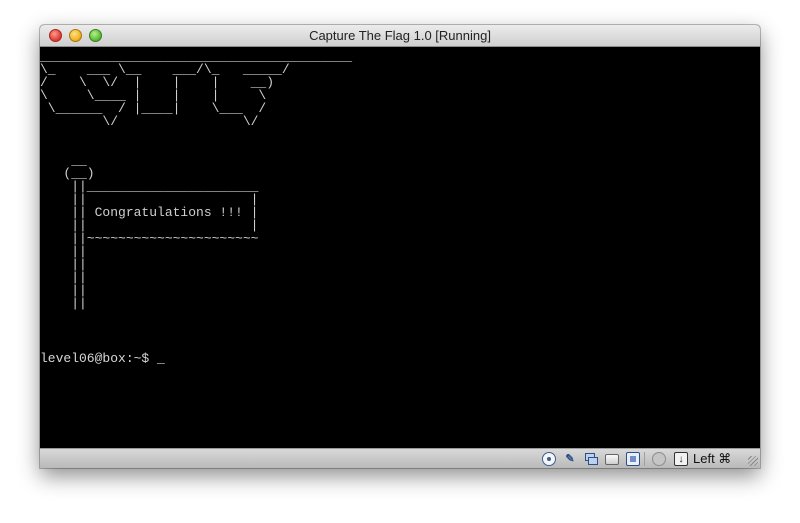 The image size is (800, 523). Describe the element at coordinates (570, 459) in the screenshot. I see `usb-icon: ✎` at that location.